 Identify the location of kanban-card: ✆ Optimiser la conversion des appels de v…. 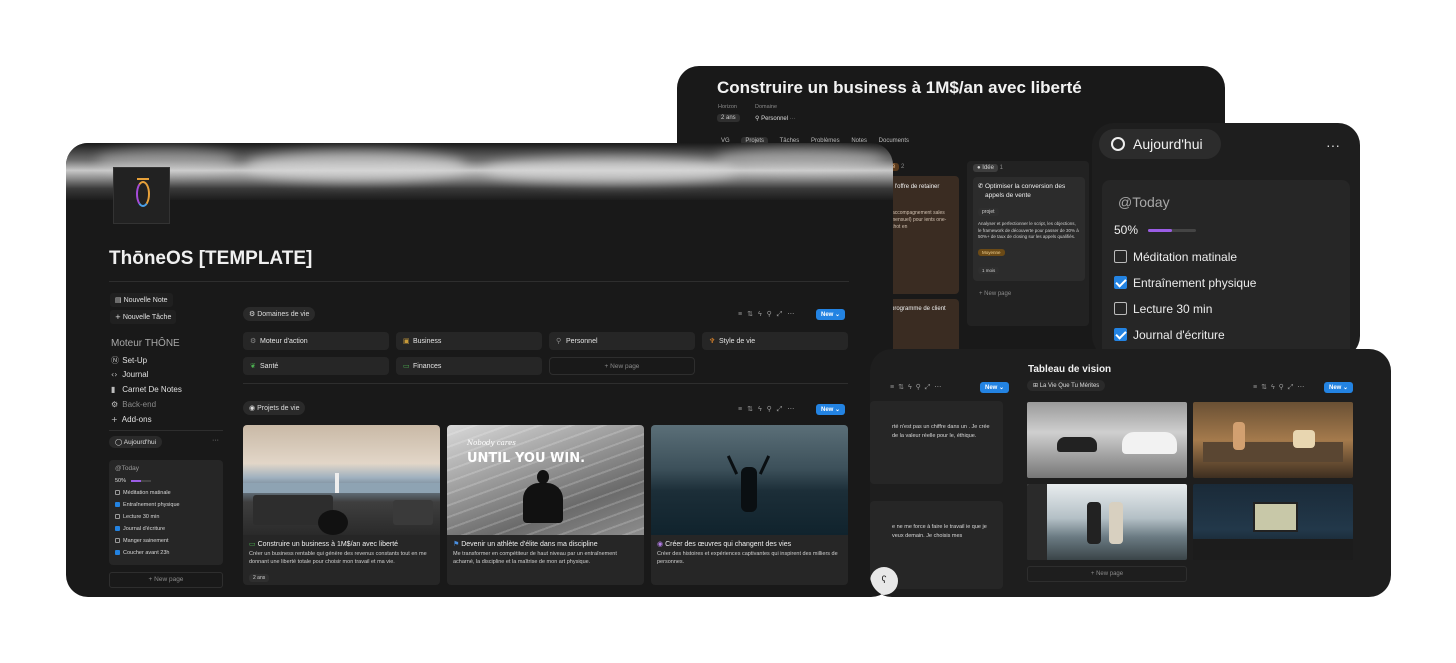
(1029, 229).